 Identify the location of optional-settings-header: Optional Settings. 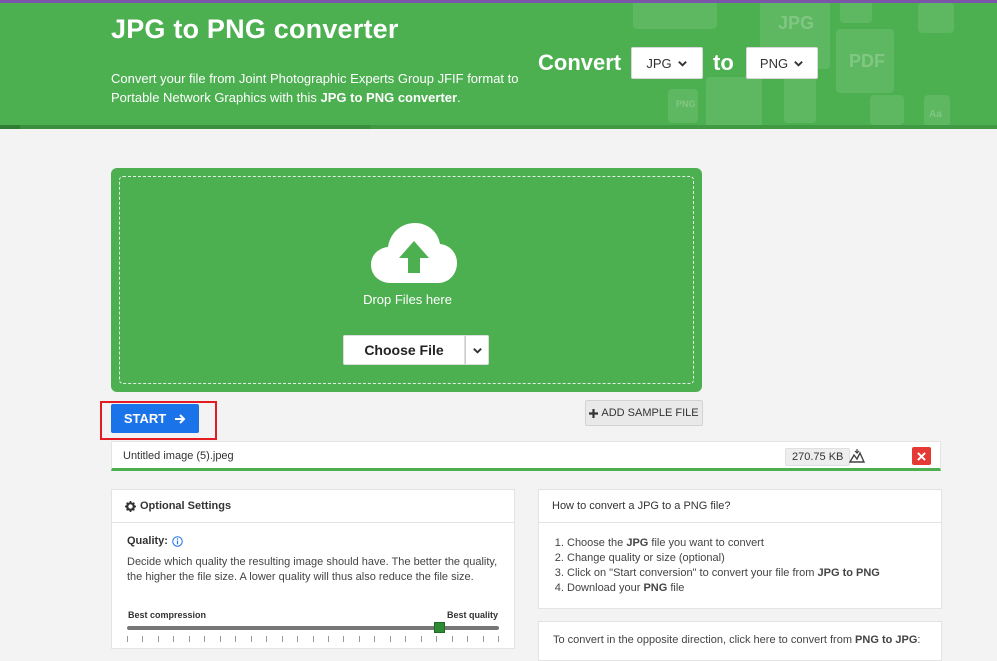
(313, 506).